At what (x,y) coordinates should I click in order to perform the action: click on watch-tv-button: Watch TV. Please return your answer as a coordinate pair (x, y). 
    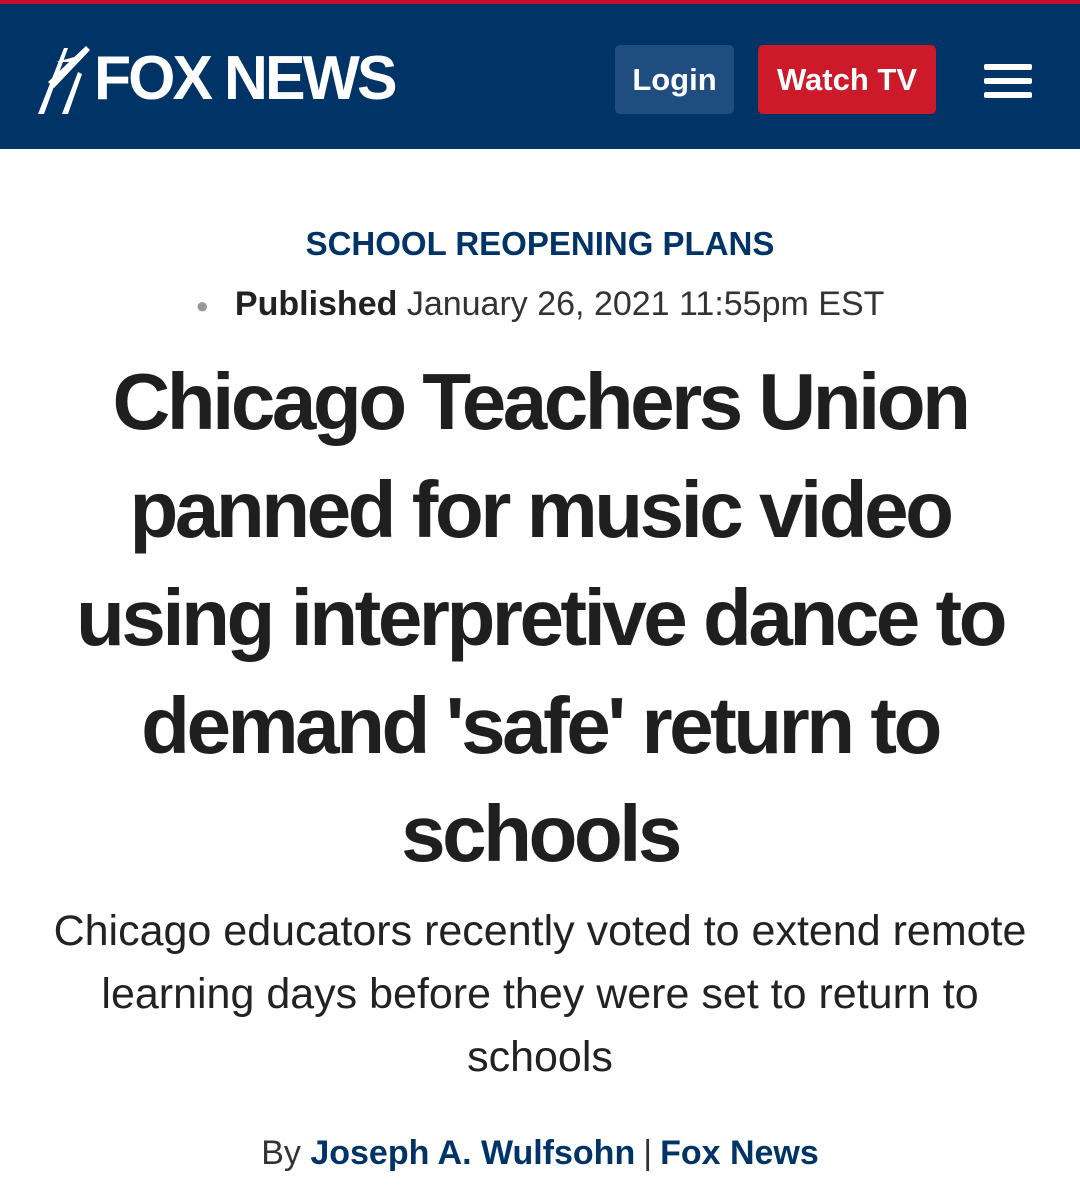
    Looking at the image, I should click on (847, 79).